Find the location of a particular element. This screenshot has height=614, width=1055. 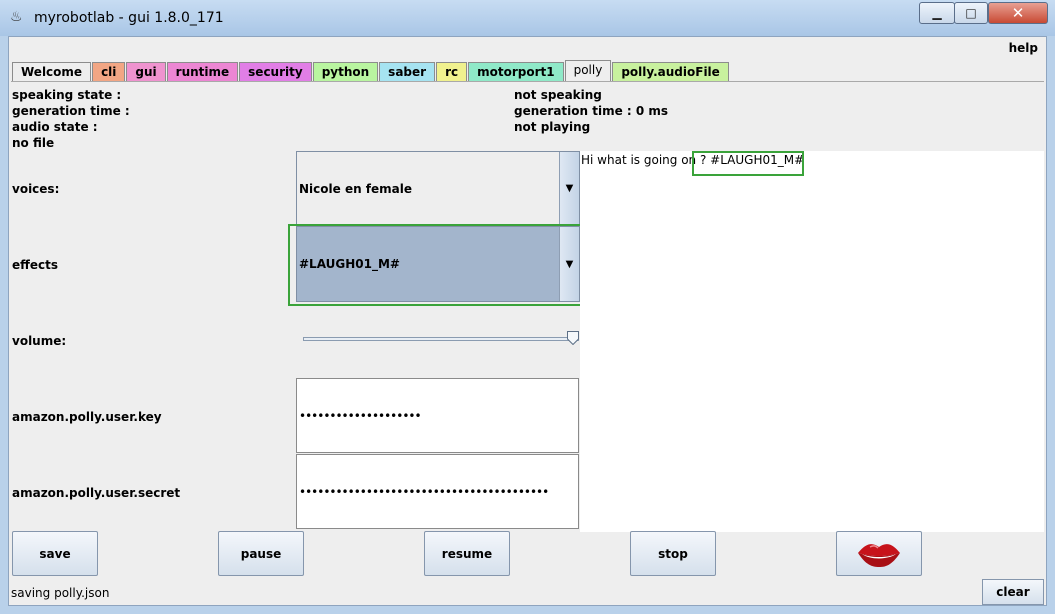

close-button: ✕ is located at coordinates (1018, 13).